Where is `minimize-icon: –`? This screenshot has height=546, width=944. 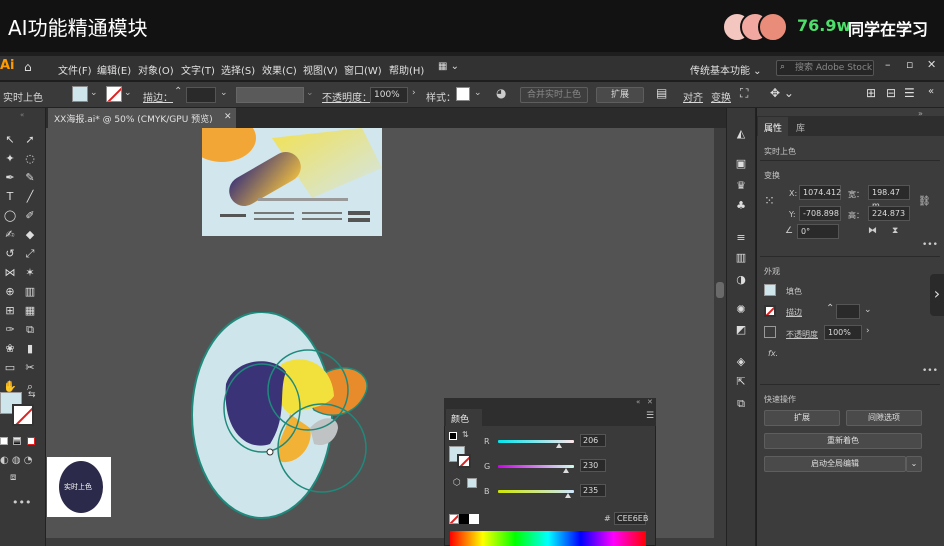
minimize-icon: – is located at coordinates (888, 64).